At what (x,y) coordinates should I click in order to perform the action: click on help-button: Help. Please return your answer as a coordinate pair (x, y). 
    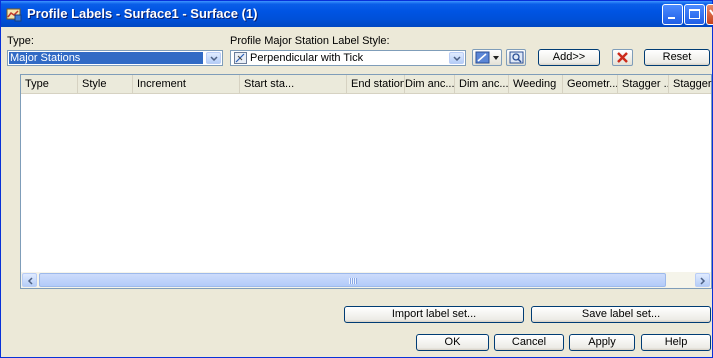
    Looking at the image, I should click on (676, 342).